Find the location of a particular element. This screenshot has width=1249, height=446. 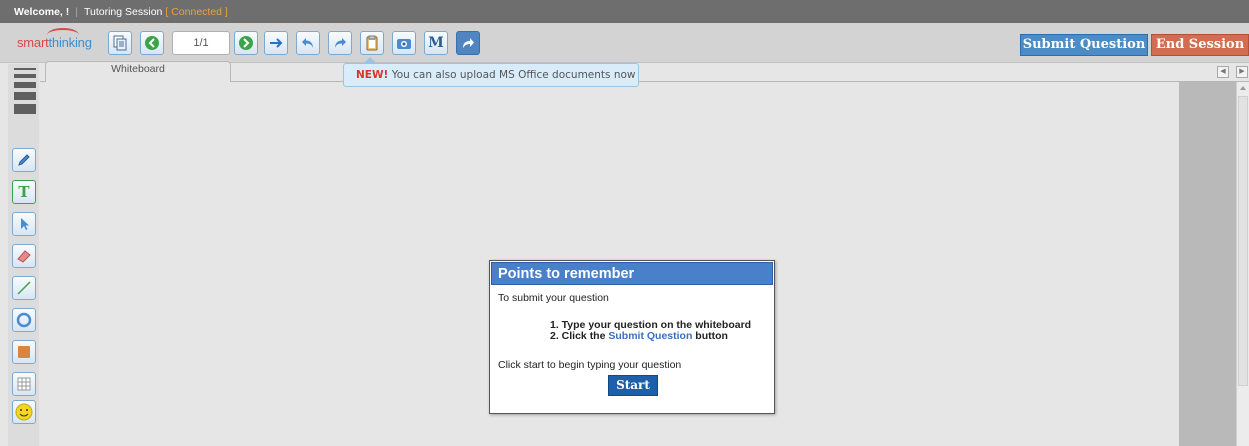

tool-sidebar: T is located at coordinates (23, 255).